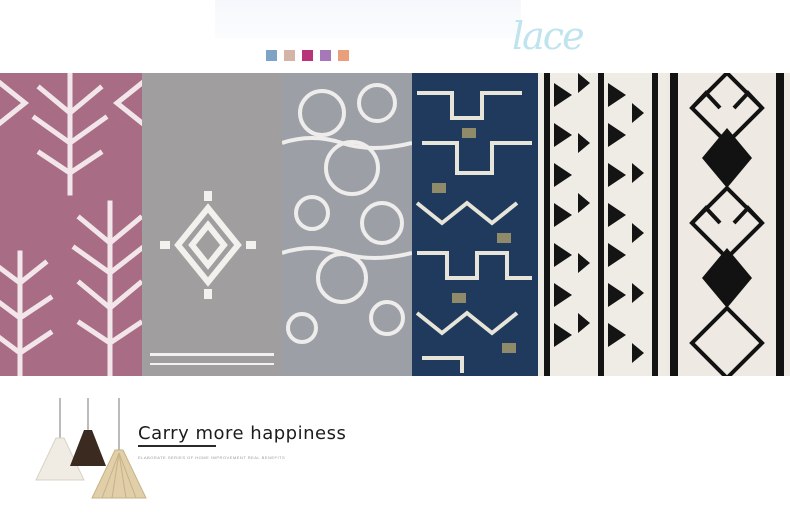 This screenshot has width=790, height=513. I want to click on rug-triangle-stripes, so click(602, 224).